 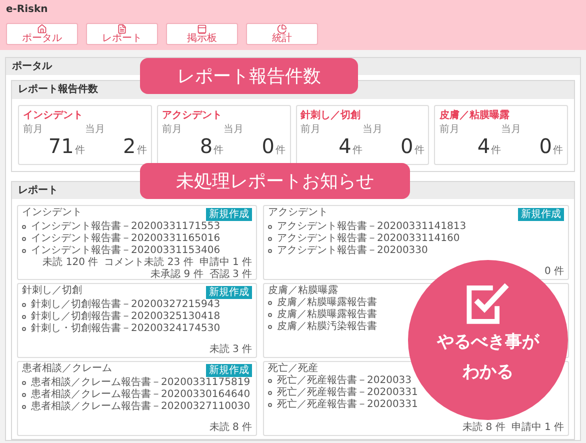 I want to click on report-title: 死亡／死産, so click(x=293, y=368).